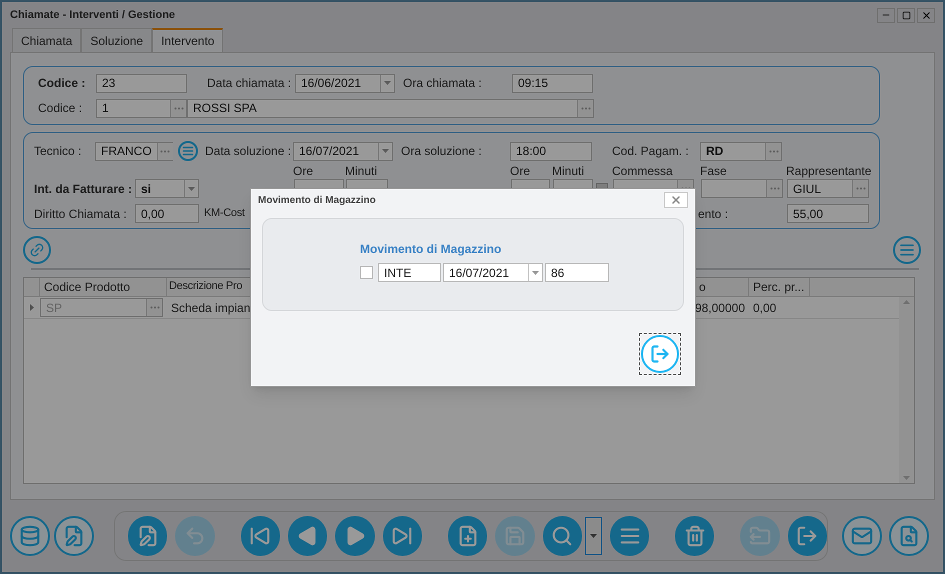 This screenshot has height=574, width=945. I want to click on column-header: Codice Prodotto, so click(103, 287).